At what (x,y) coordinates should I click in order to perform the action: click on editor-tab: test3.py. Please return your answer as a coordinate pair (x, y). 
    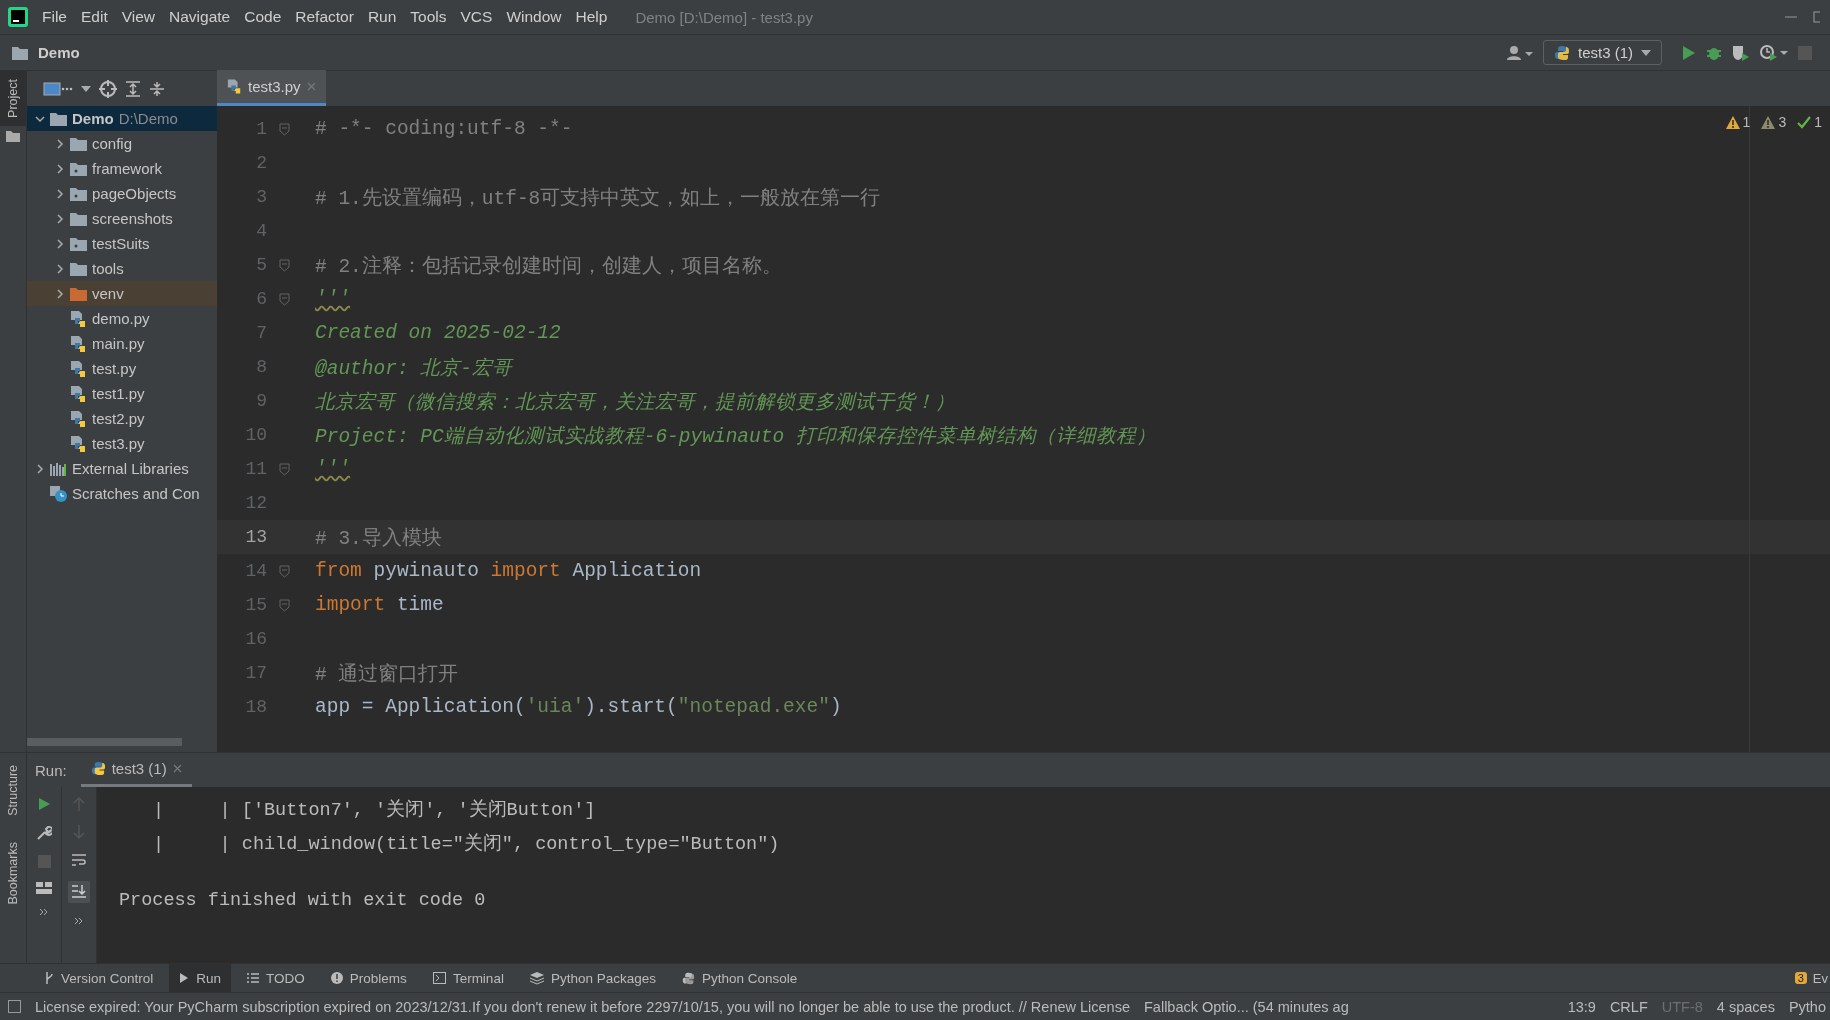
    Looking at the image, I should click on (271, 88).